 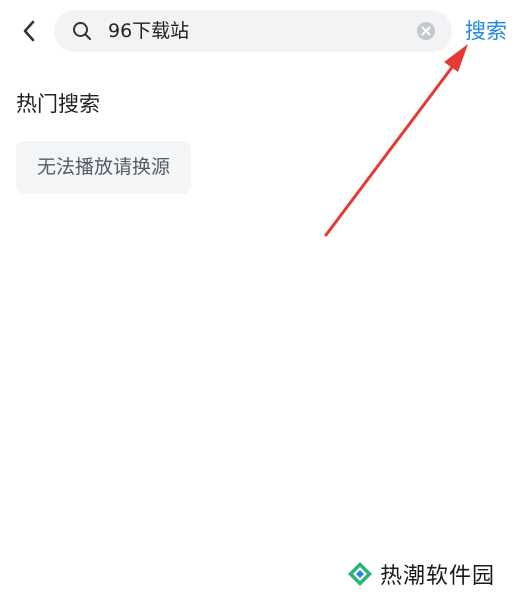 I want to click on clear-circle-icon, so click(x=426, y=31).